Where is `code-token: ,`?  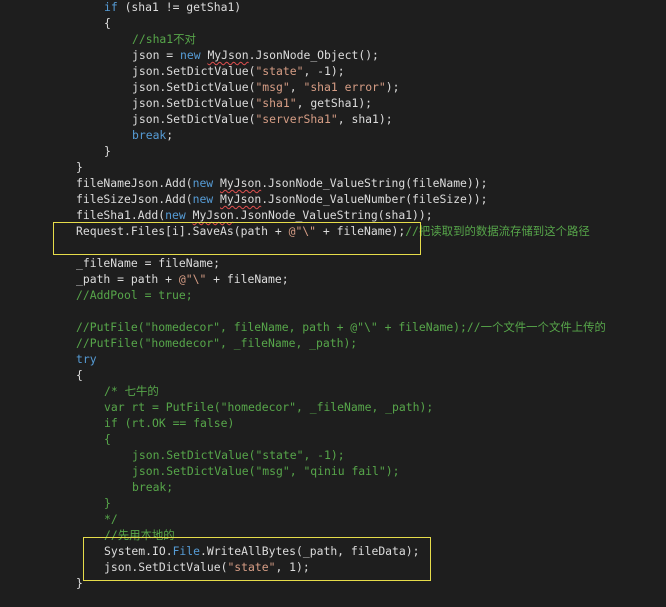 code-token: , is located at coordinates (296, 87).